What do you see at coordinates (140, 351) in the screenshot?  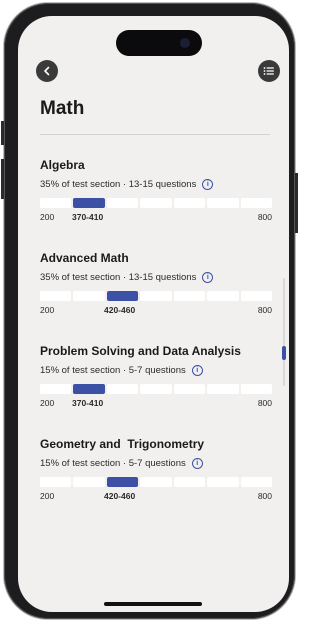 I see `section-title: Problem Solving and Data Analysis` at bounding box center [140, 351].